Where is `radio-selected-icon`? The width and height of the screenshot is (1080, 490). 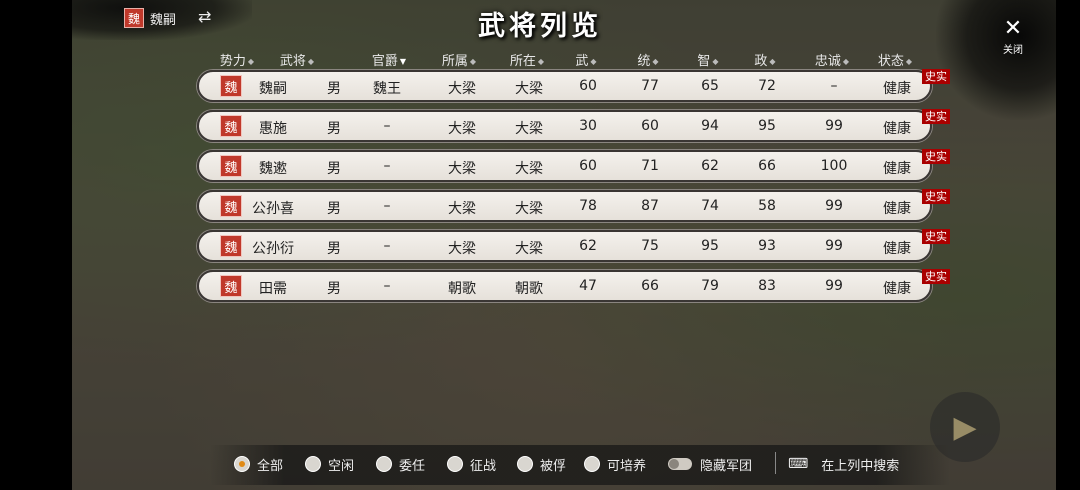 radio-selected-icon is located at coordinates (242, 464).